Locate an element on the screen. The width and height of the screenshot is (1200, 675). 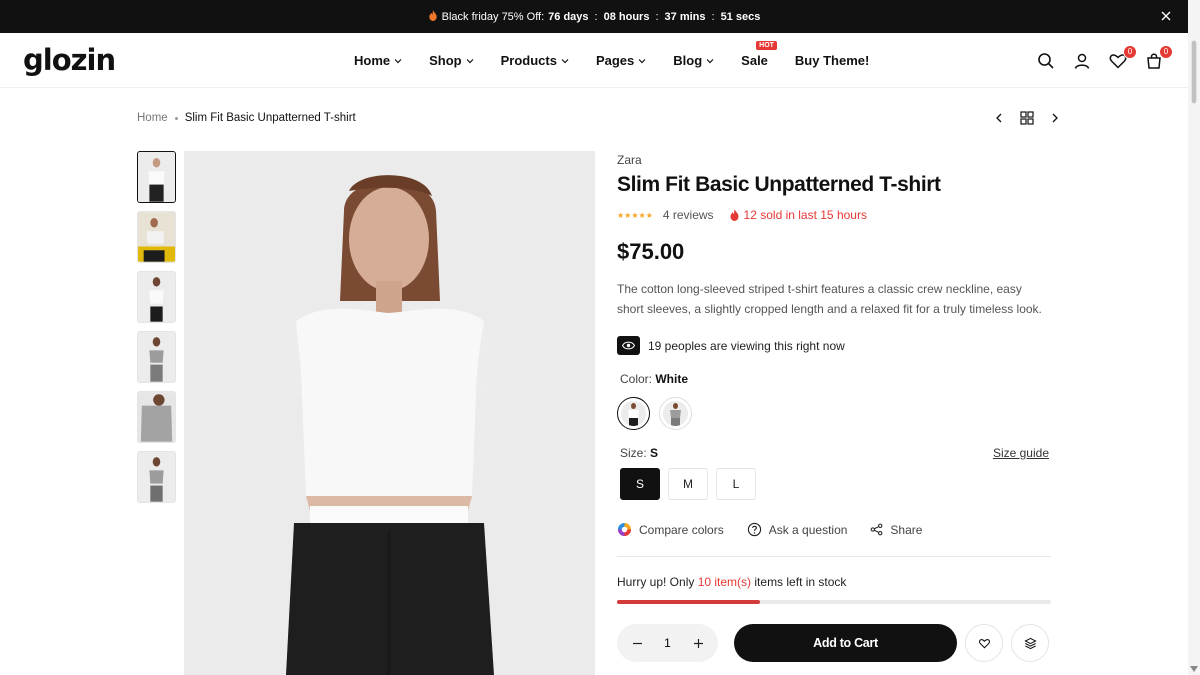
product-price: $75.00 is located at coordinates (651, 251).